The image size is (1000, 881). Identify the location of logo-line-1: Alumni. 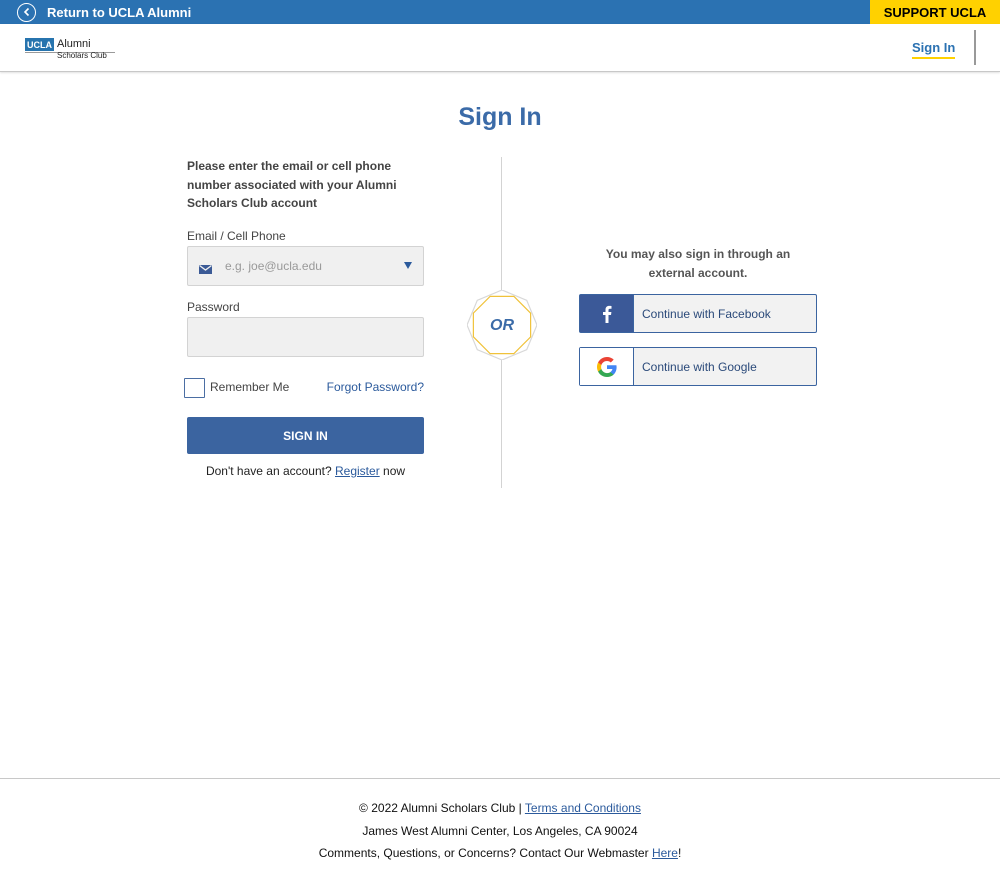
(74, 44).